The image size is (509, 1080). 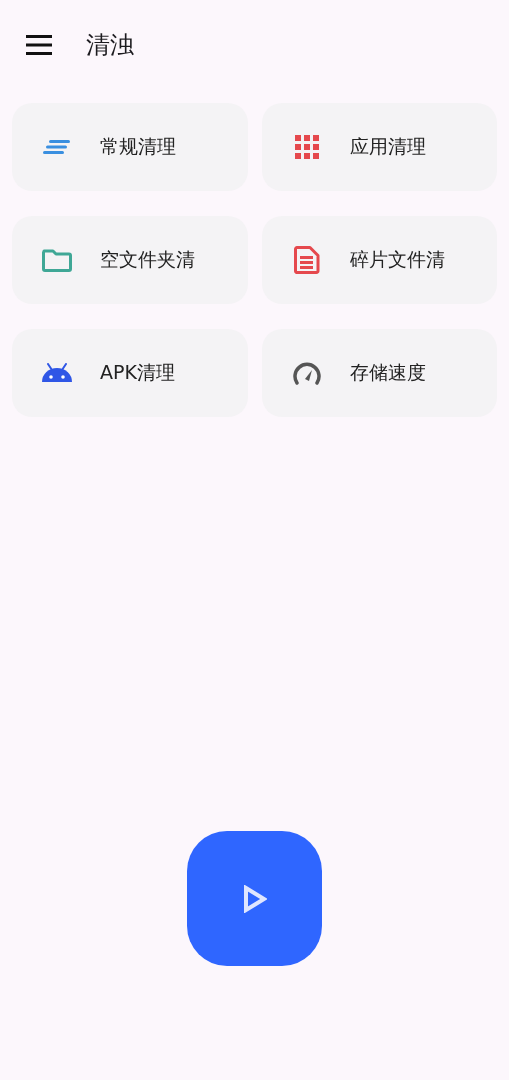 I want to click on document-icon, so click(x=306, y=260).